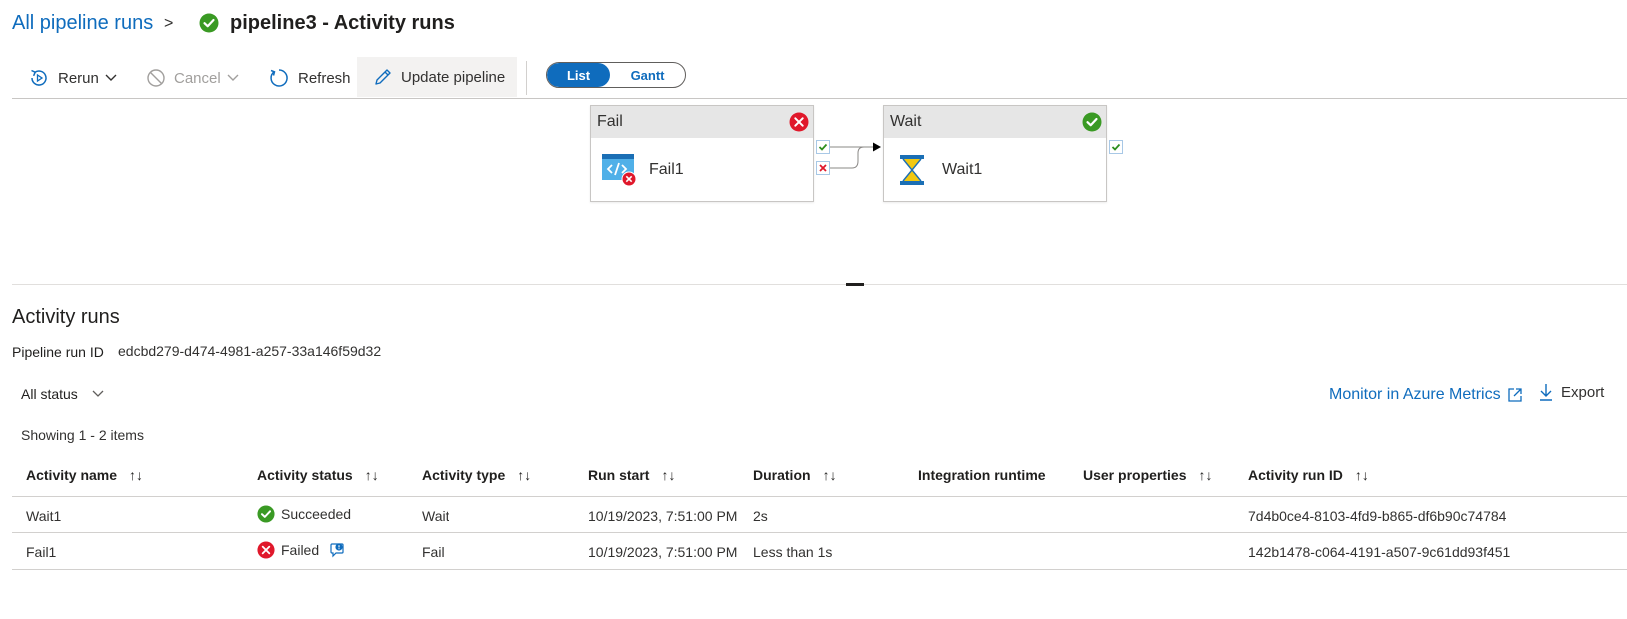 This screenshot has height=619, width=1627. Describe the element at coordinates (209, 23) in the screenshot. I see `succeeded-check-icon` at that location.